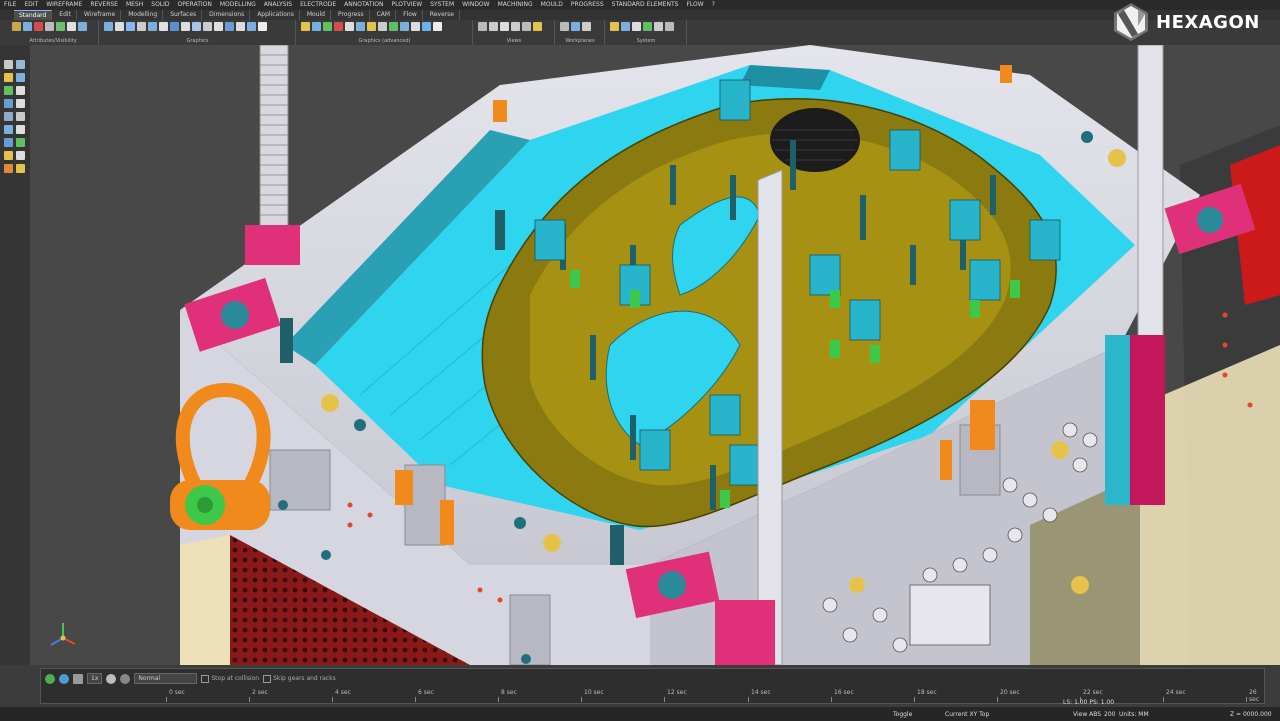  Describe the element at coordinates (316, 15) in the screenshot. I see `ribbon-tab: Mould` at that location.